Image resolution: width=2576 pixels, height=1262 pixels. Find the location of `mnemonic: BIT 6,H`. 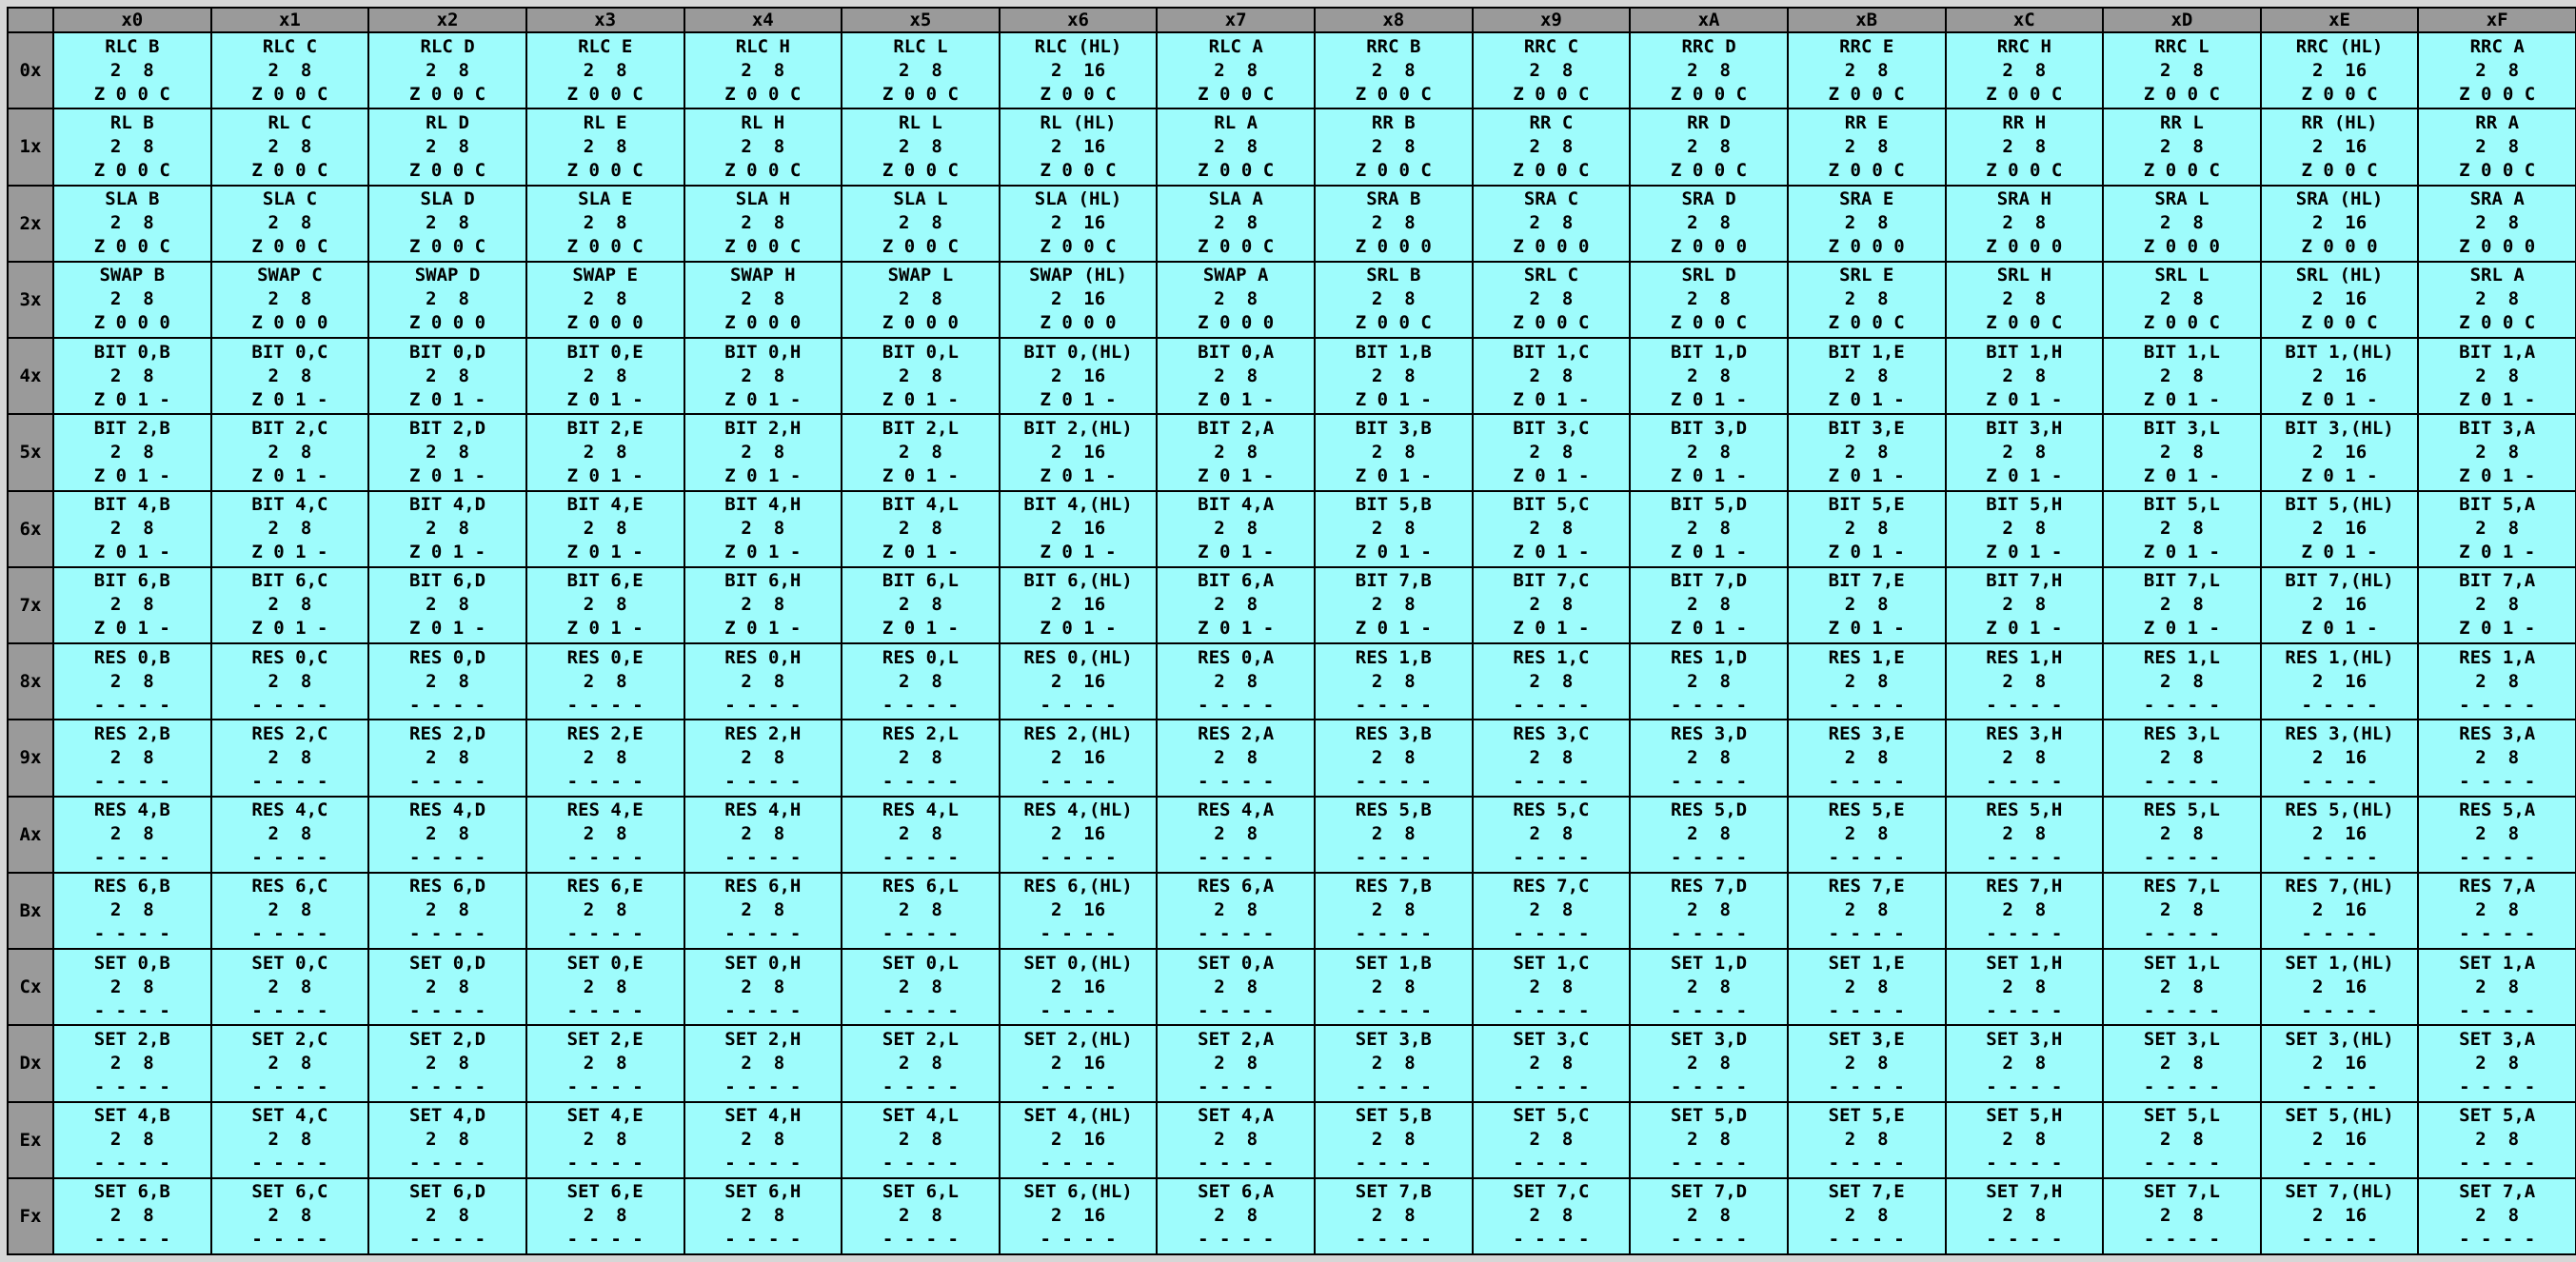

mnemonic: BIT 6,H is located at coordinates (763, 581).